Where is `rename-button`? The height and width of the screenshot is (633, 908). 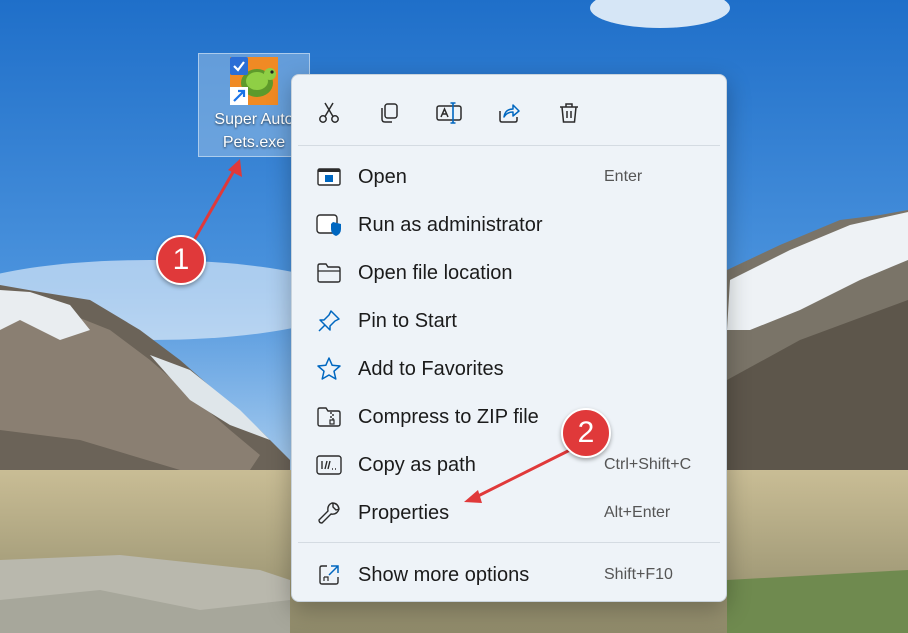 rename-button is located at coordinates (449, 113).